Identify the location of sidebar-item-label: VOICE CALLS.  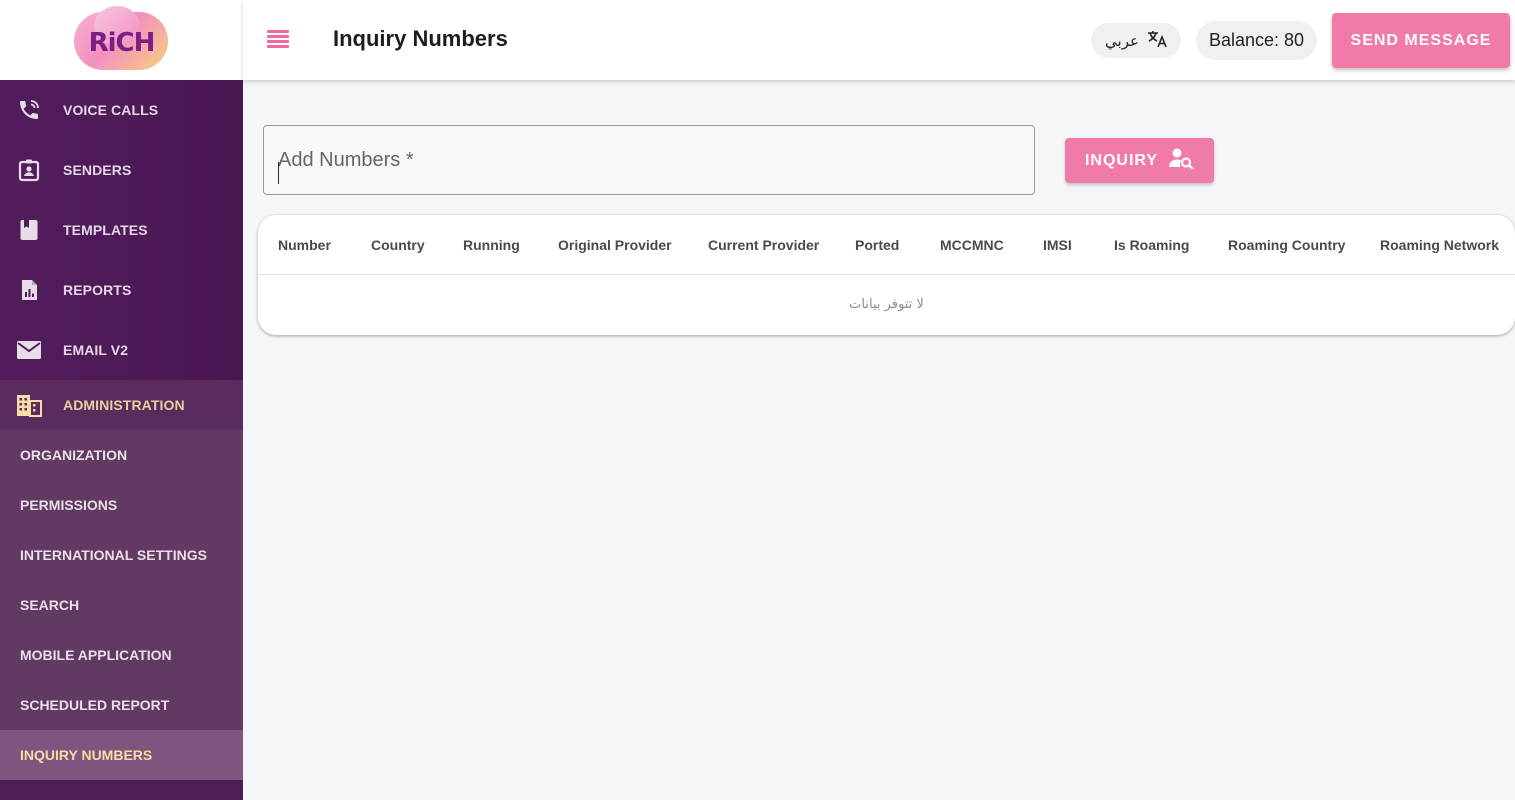
(111, 110).